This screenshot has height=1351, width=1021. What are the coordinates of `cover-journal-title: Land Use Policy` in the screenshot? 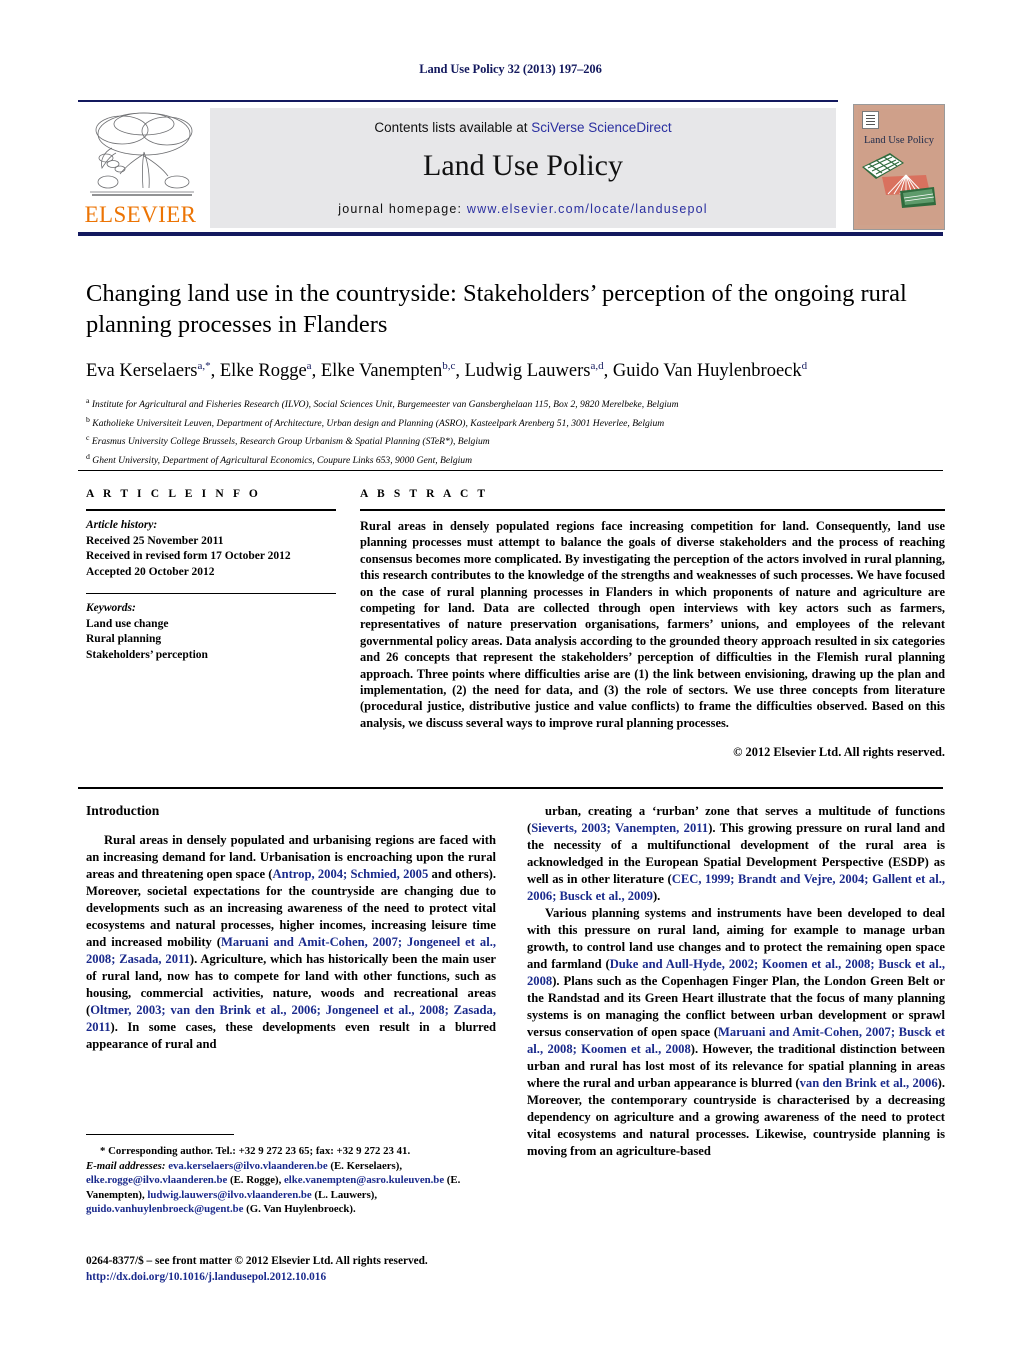 It's located at (899, 140).